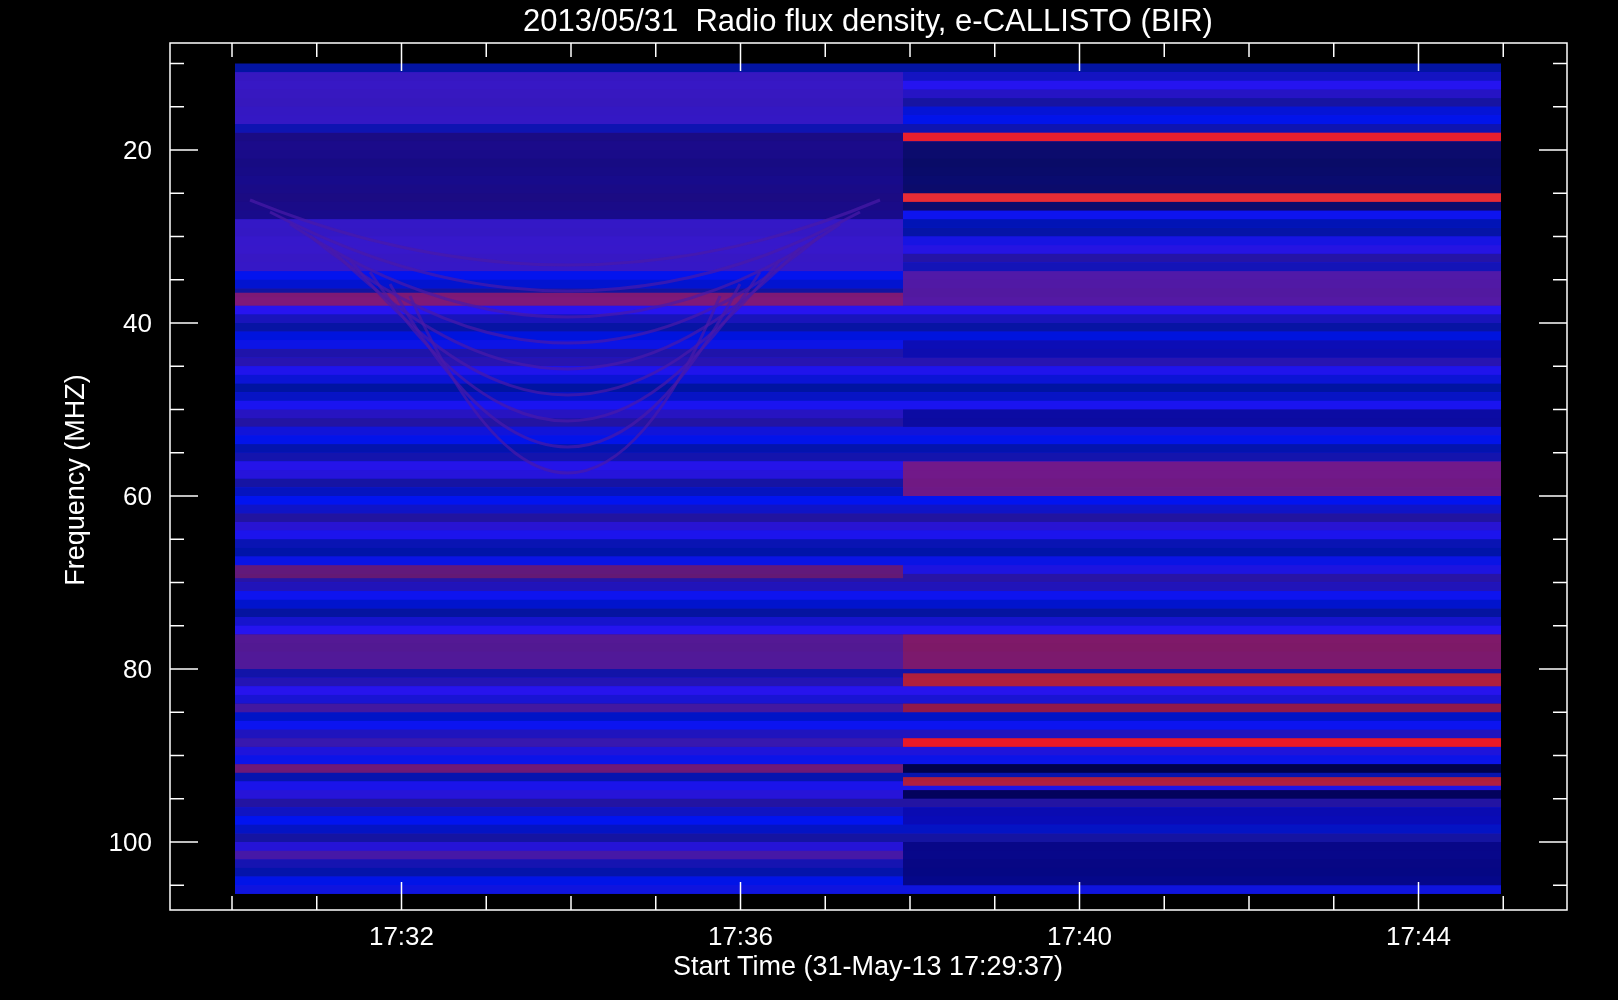 This screenshot has height=1000, width=1618. Describe the element at coordinates (130, 842) in the screenshot. I see `y-tick-label: 100` at that location.